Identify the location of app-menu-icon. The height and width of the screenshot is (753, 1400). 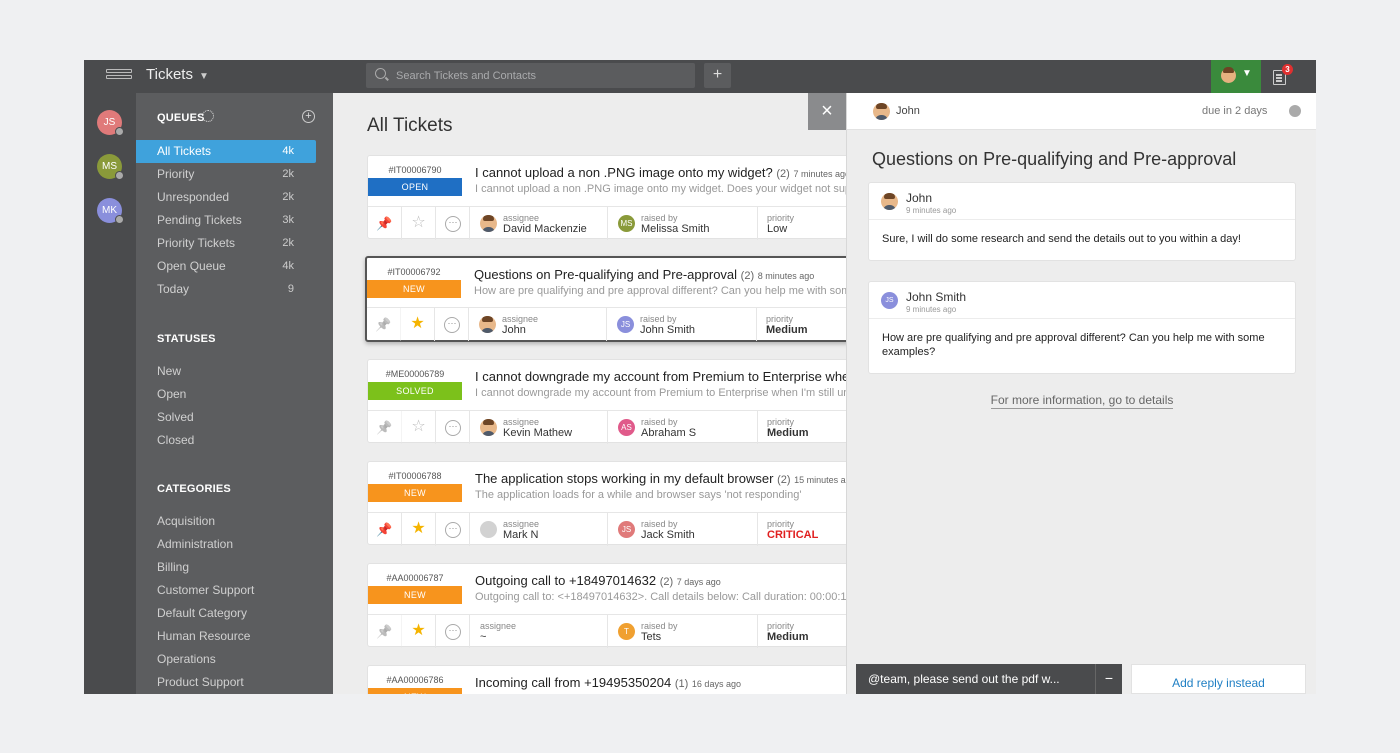
(119, 77).